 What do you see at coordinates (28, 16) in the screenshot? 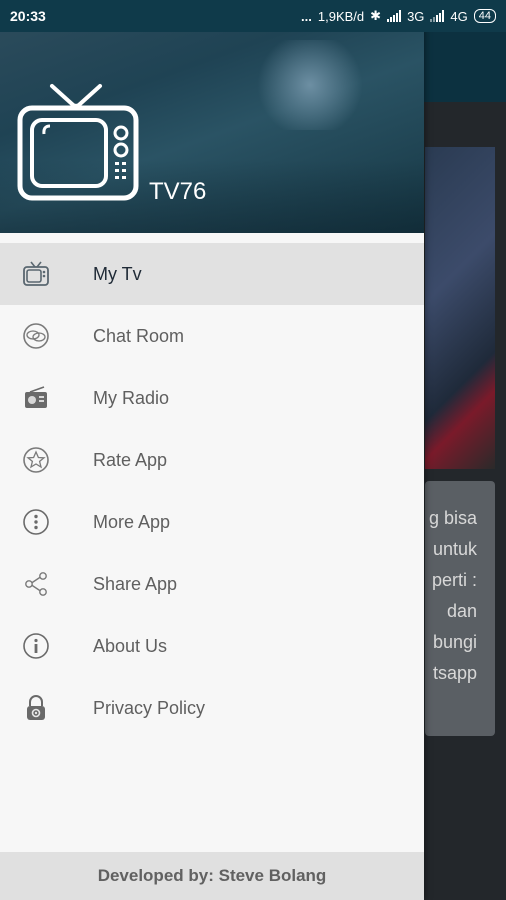
I see `status-time: 20:33` at bounding box center [28, 16].